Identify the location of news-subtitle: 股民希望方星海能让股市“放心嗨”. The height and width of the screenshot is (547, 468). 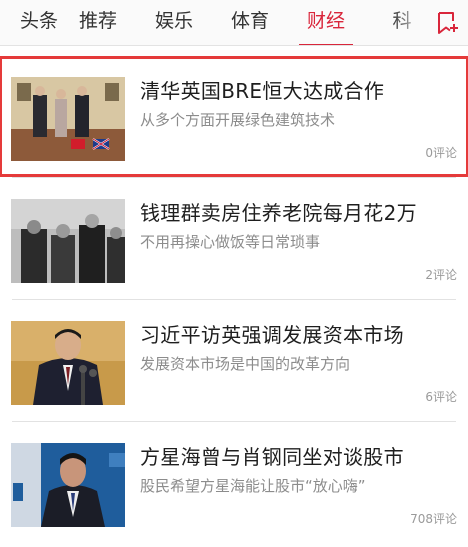
(253, 486).